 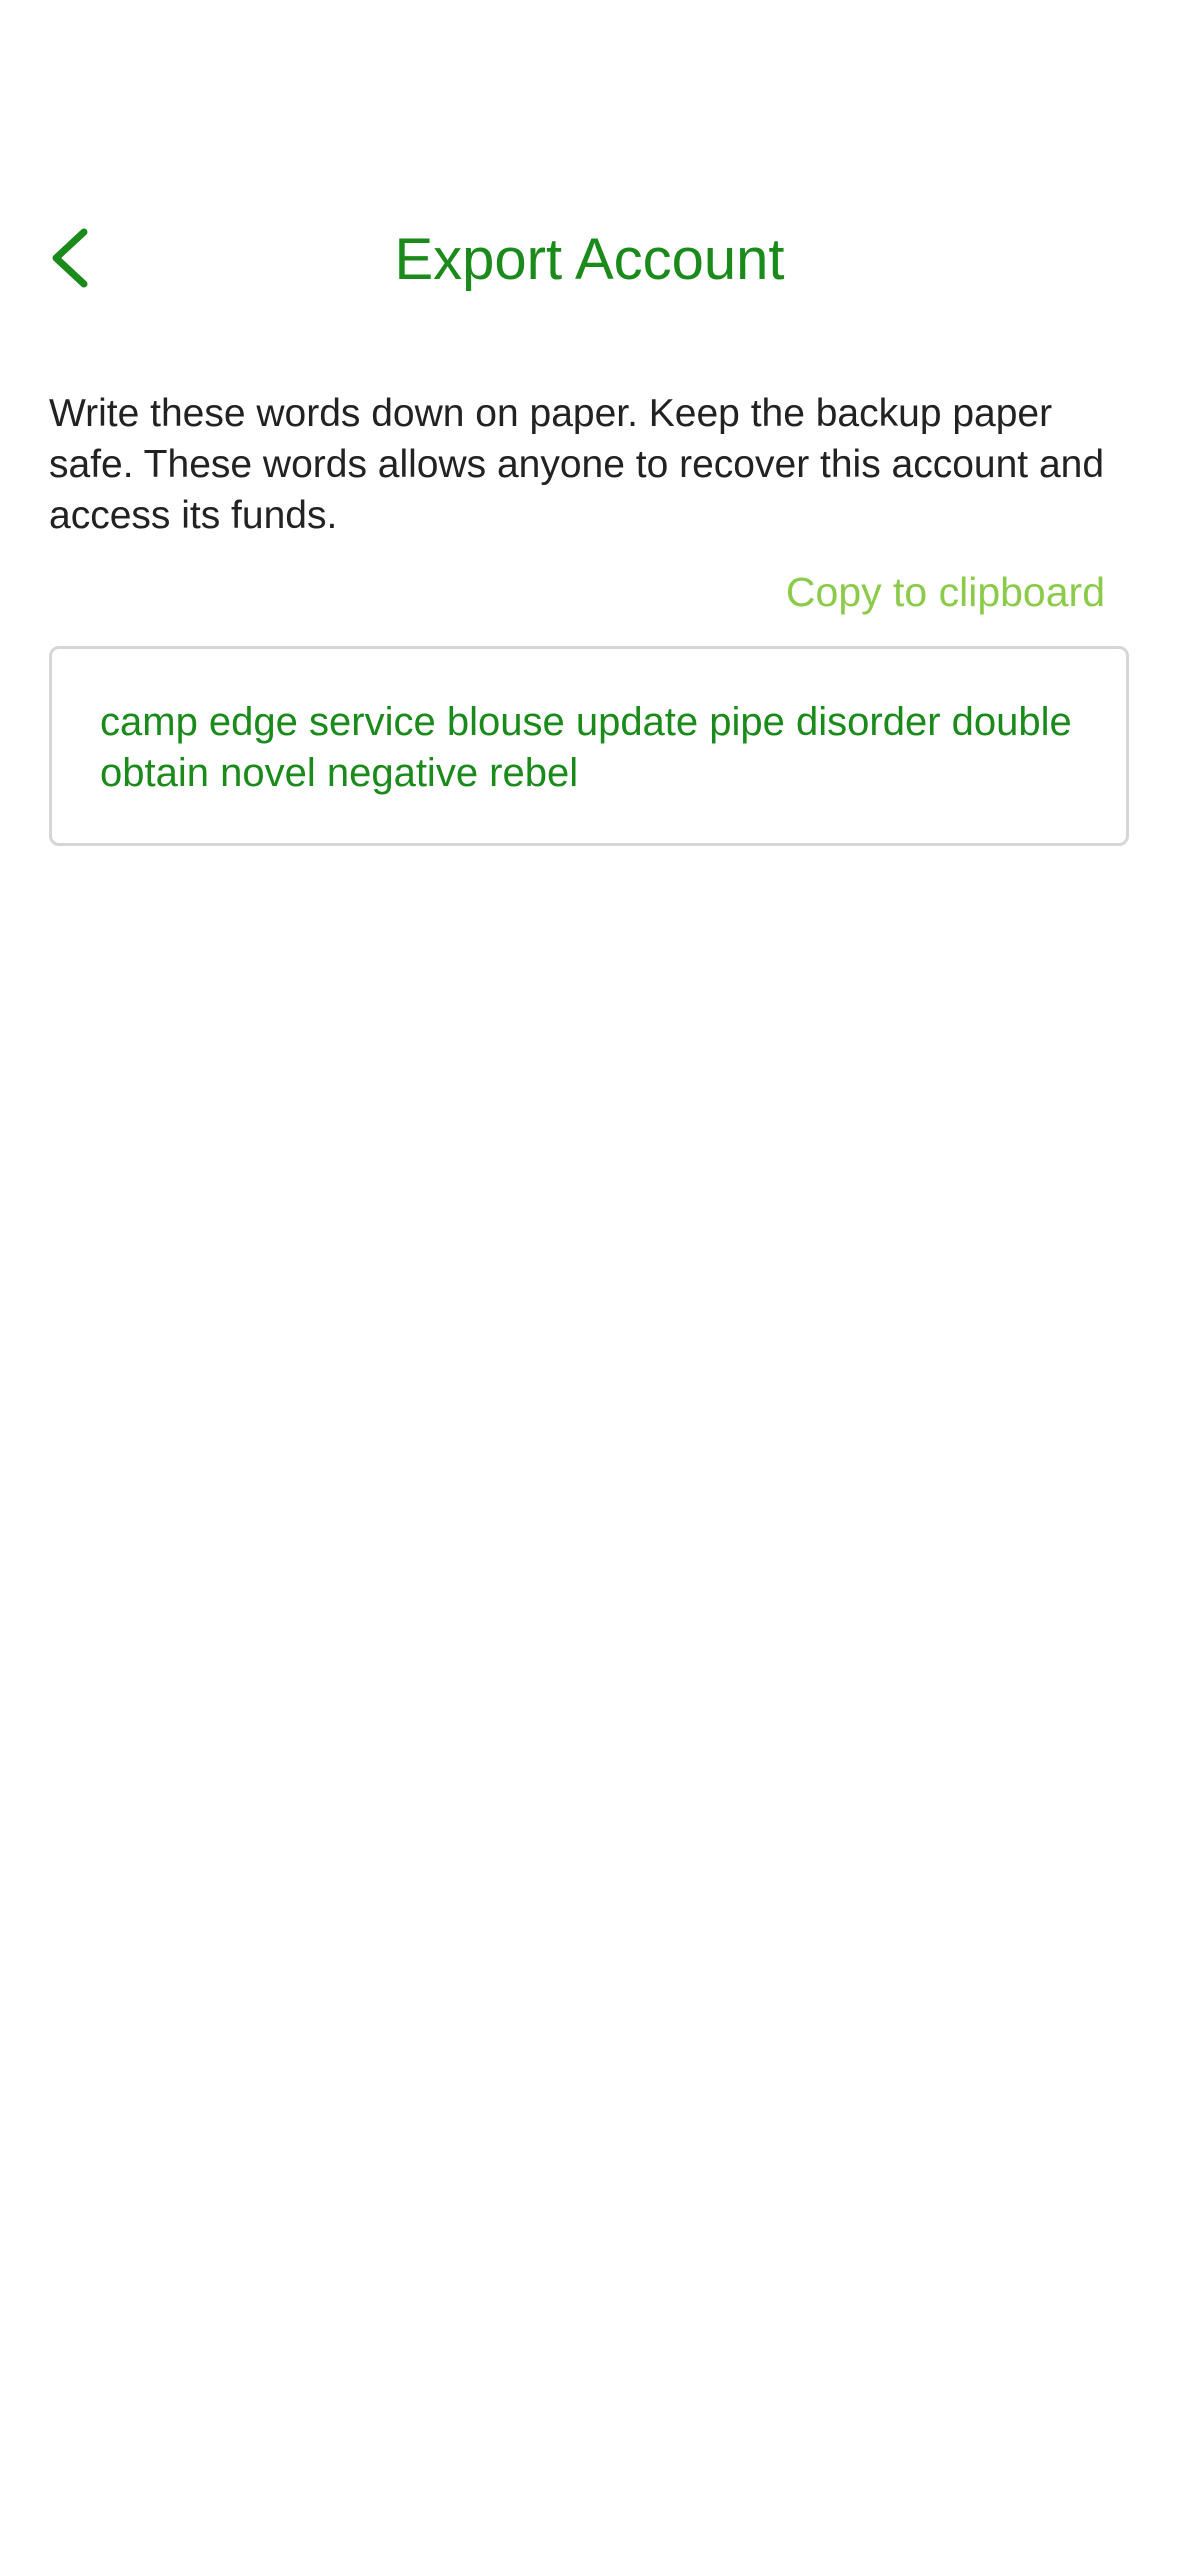 I want to click on chevron-left-icon, so click(x=70, y=260).